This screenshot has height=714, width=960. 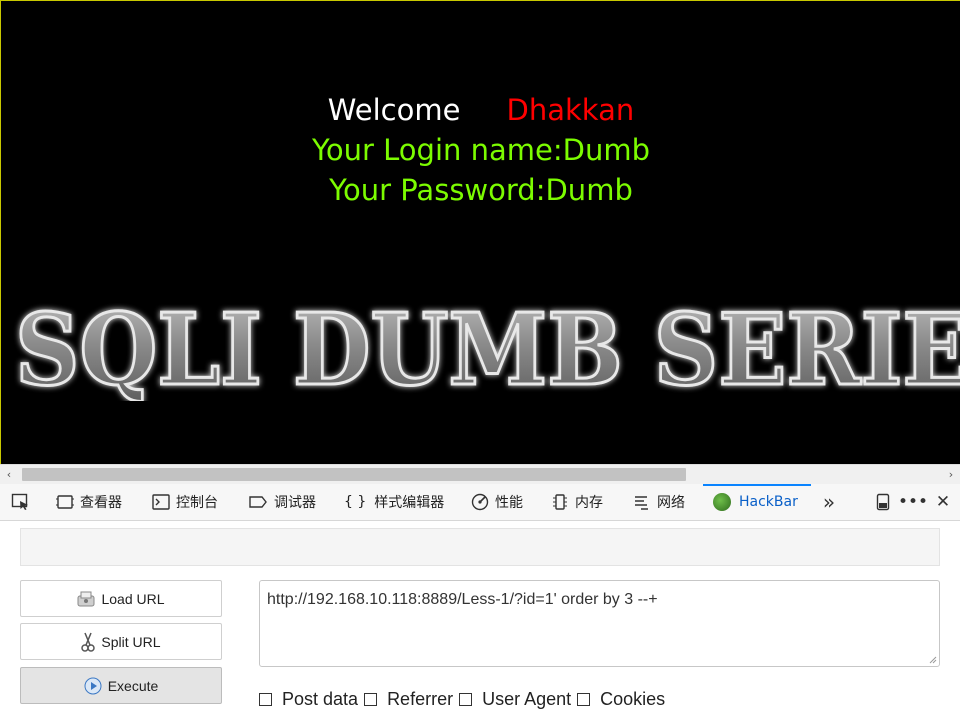 What do you see at coordinates (295, 503) in the screenshot?
I see `tab-debugger-label: 调试器` at bounding box center [295, 503].